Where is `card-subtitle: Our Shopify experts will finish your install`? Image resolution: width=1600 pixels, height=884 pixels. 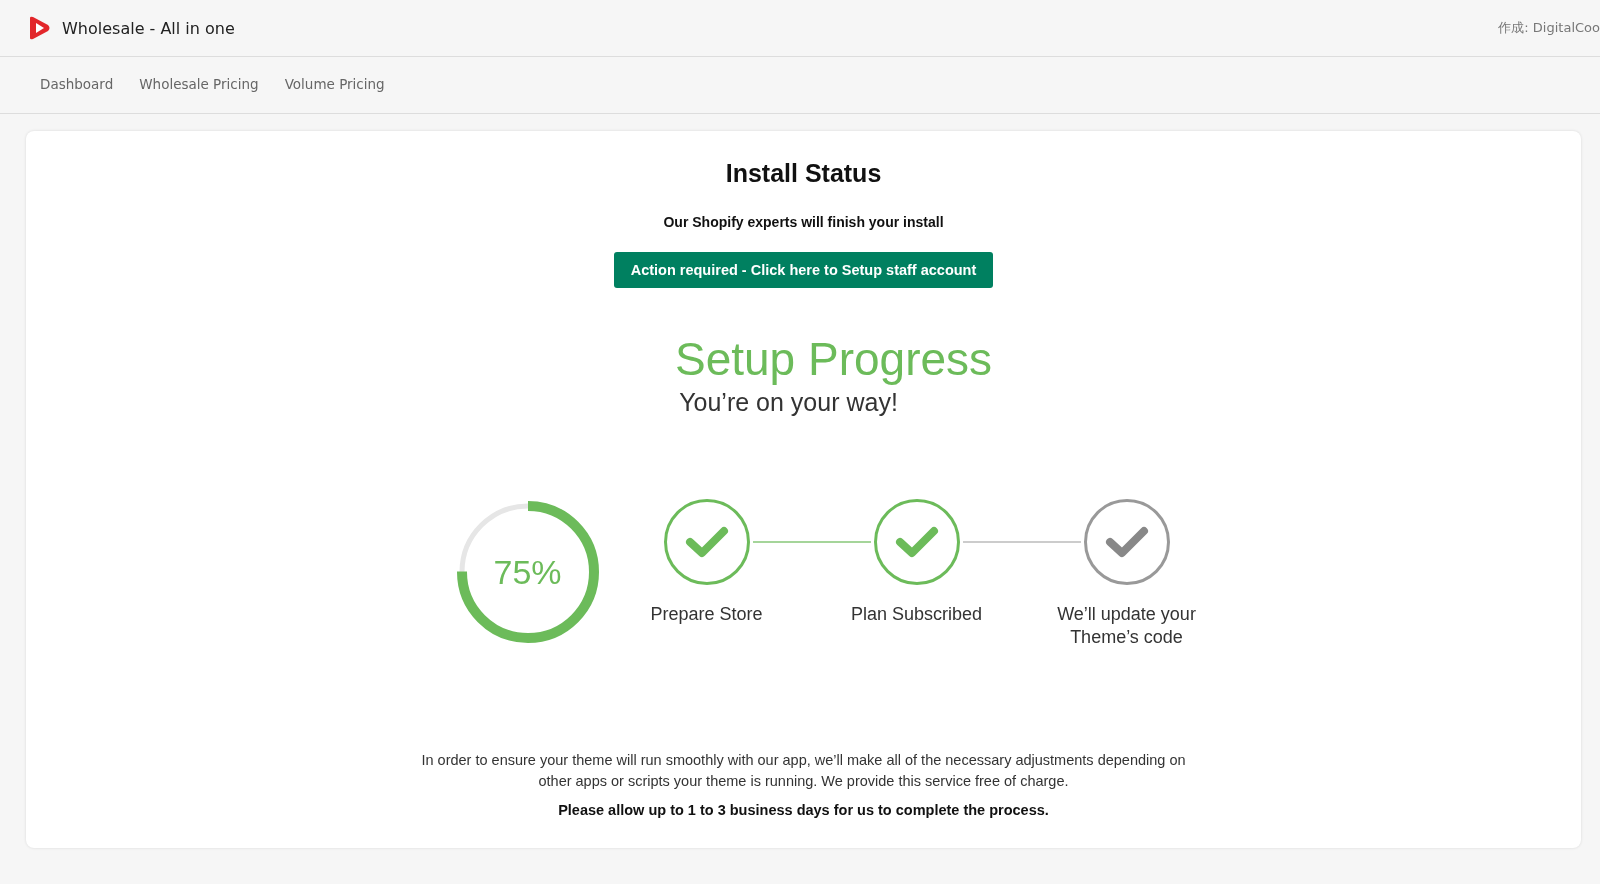
card-subtitle: Our Shopify experts will finish your install is located at coordinates (803, 222).